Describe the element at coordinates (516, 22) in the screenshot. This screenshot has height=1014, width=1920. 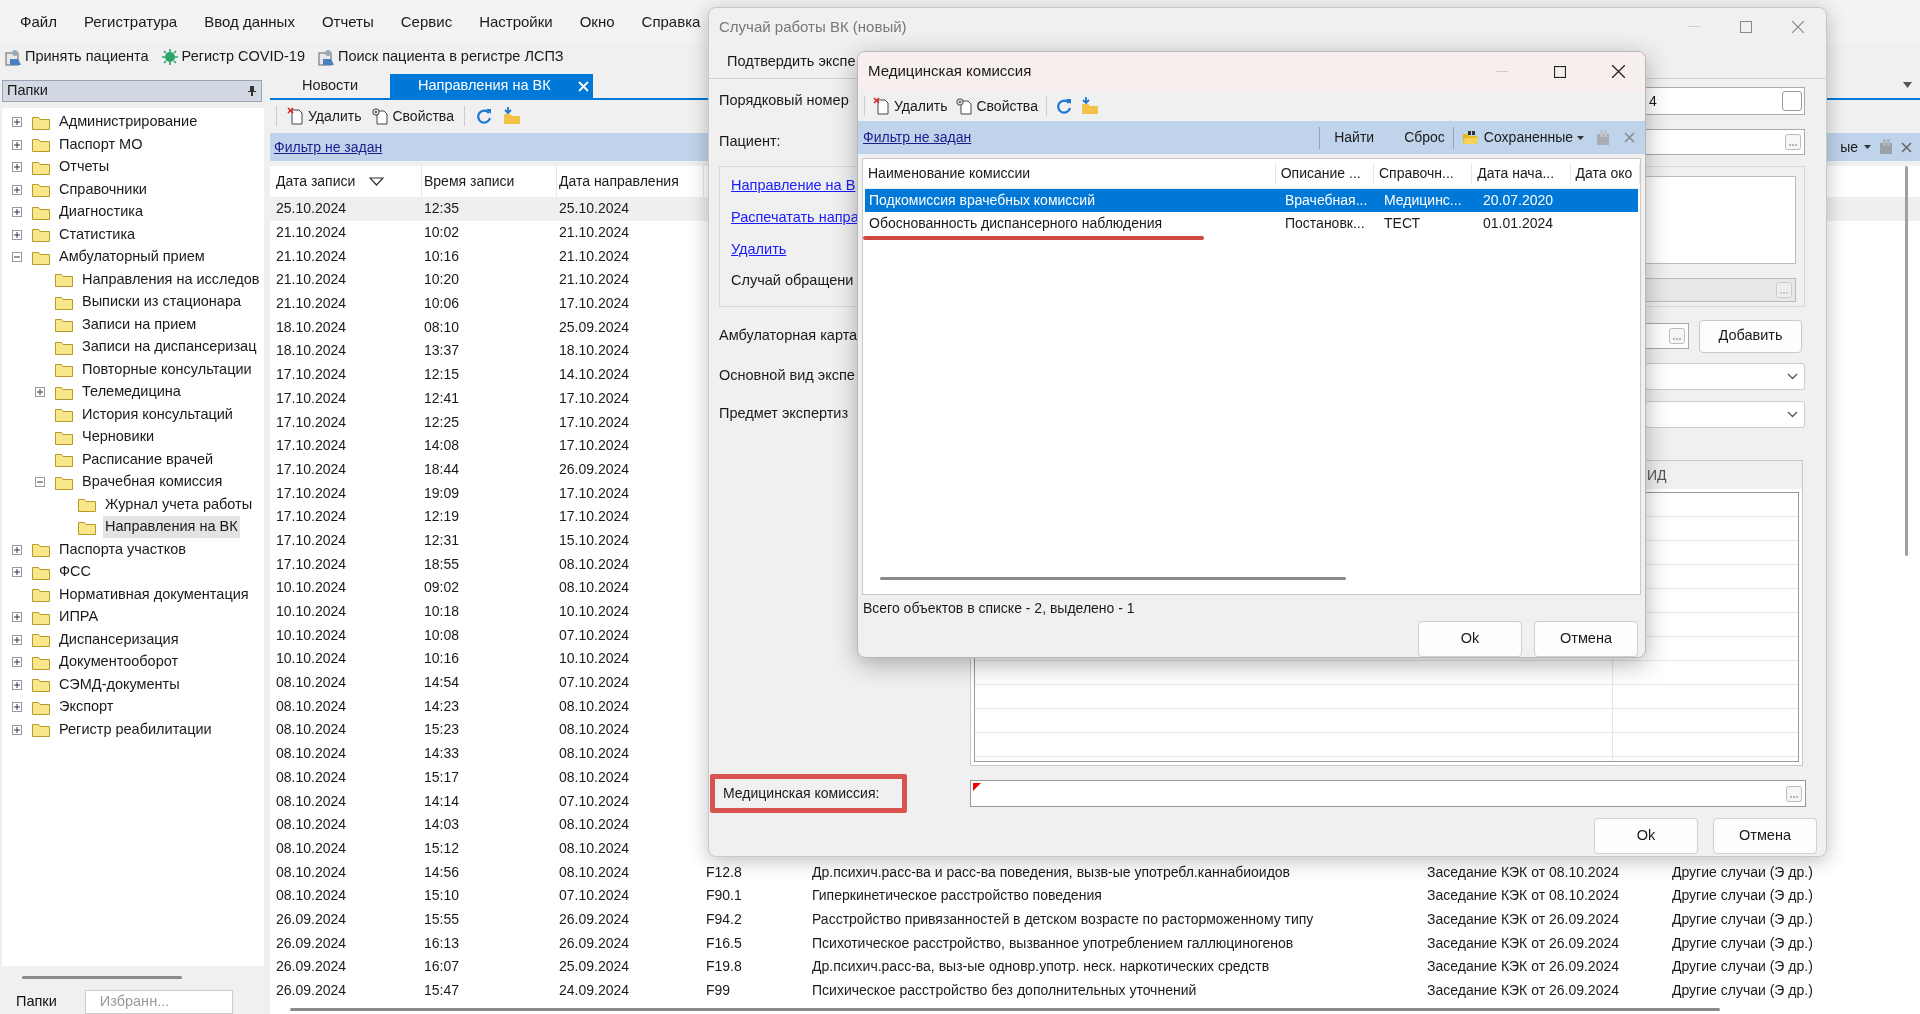
I see `menu-item: Настройки` at that location.